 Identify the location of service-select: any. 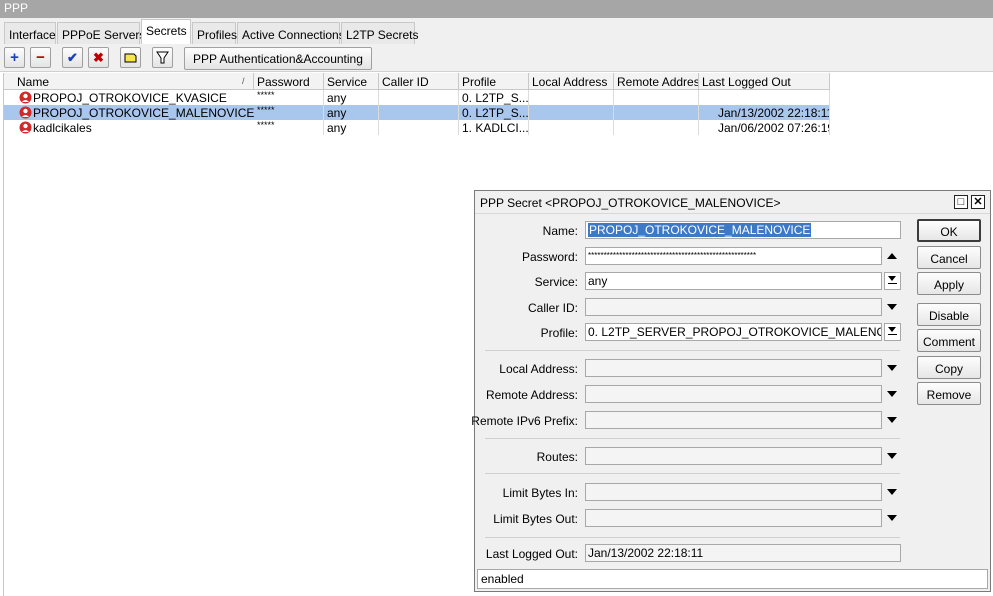
(733, 281).